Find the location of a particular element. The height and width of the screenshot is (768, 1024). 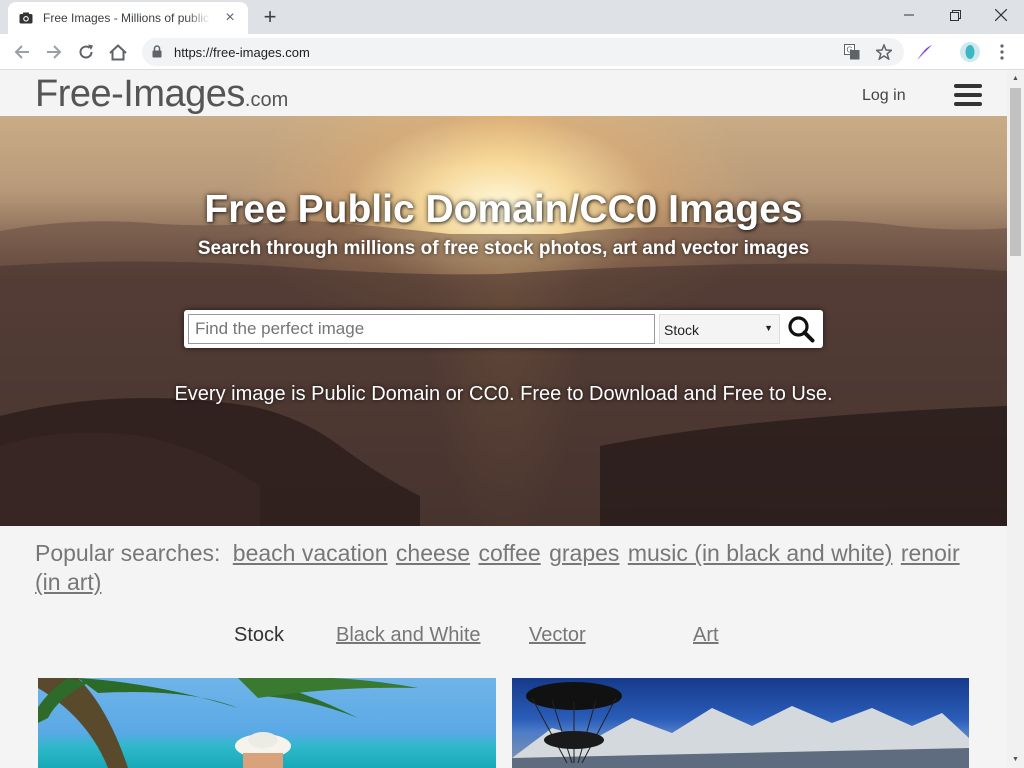

restore-button is located at coordinates (955, 15).